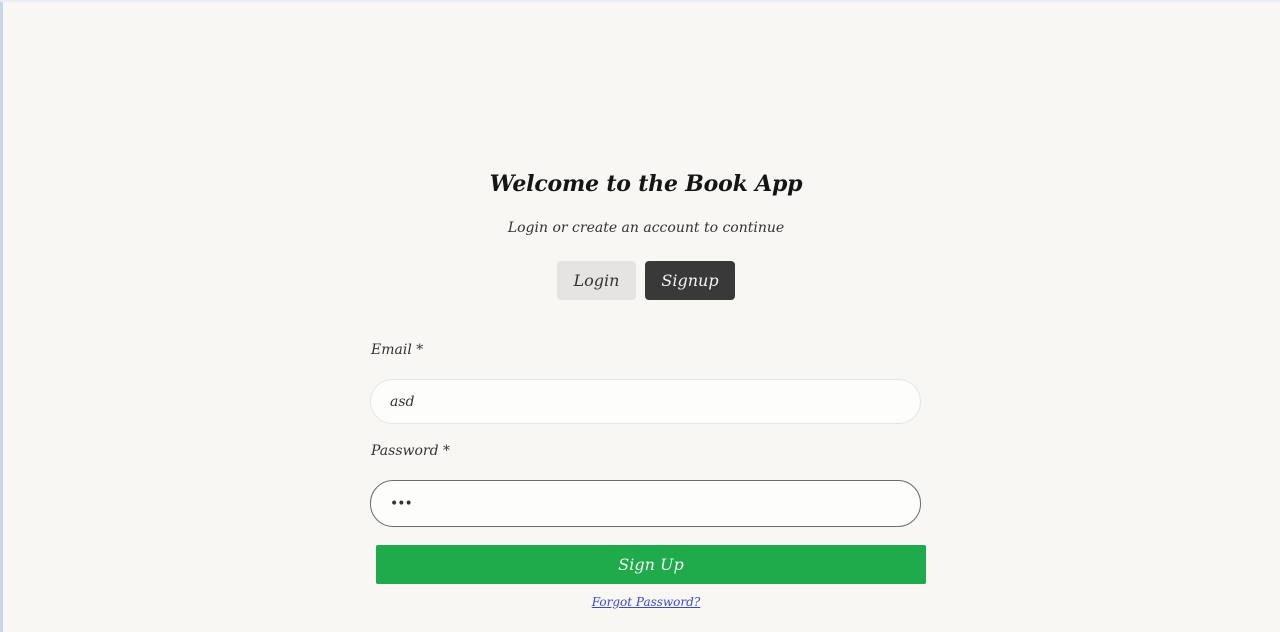 This screenshot has height=632, width=1280. What do you see at coordinates (651, 564) in the screenshot?
I see `sign-up-button: Sign Up` at bounding box center [651, 564].